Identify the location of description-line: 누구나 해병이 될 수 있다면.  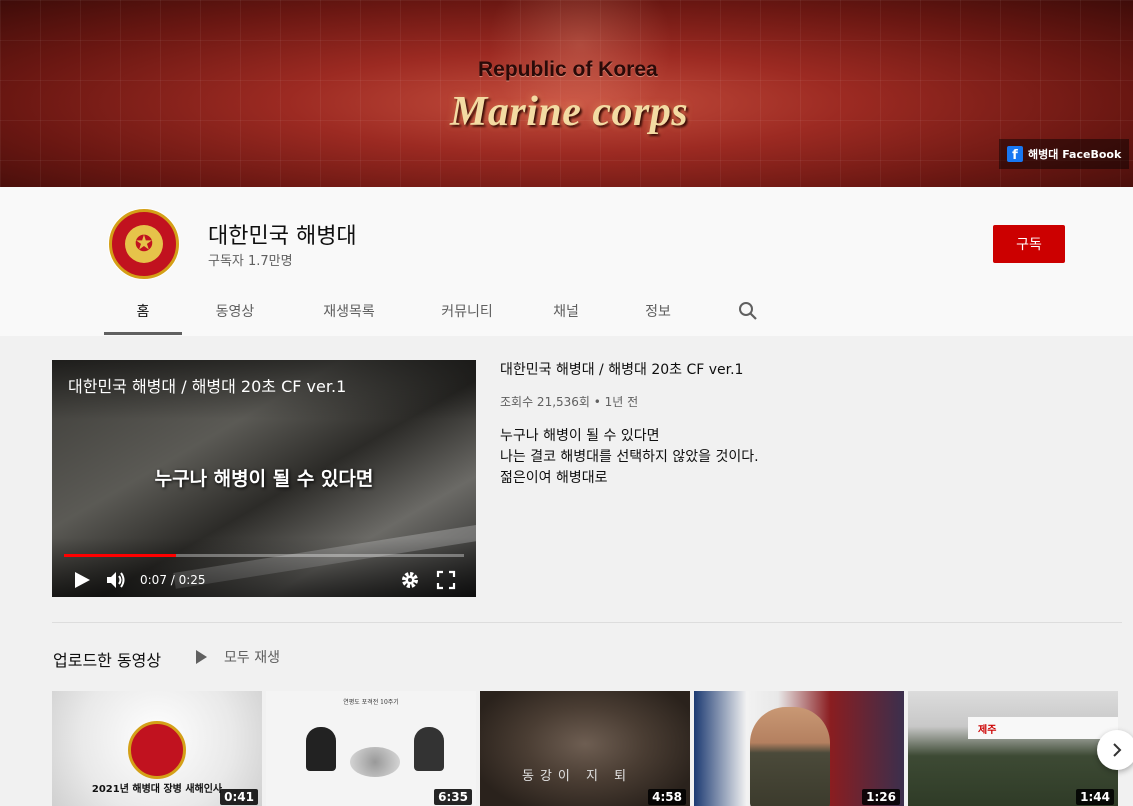
(580, 436).